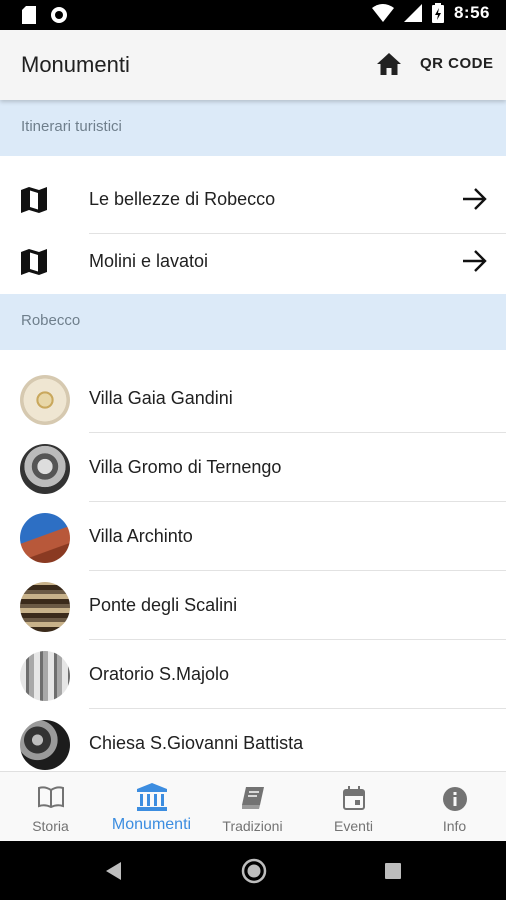 This screenshot has width=506, height=900. Describe the element at coordinates (163, 605) in the screenshot. I see `list-item-label: Ponte degli Scalini` at that location.